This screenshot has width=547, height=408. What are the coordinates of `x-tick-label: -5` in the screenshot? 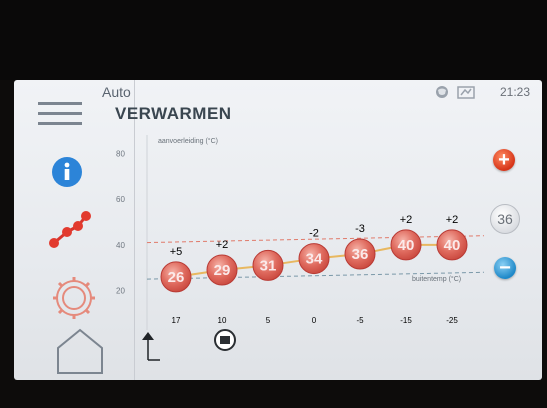 It's located at (360, 320).